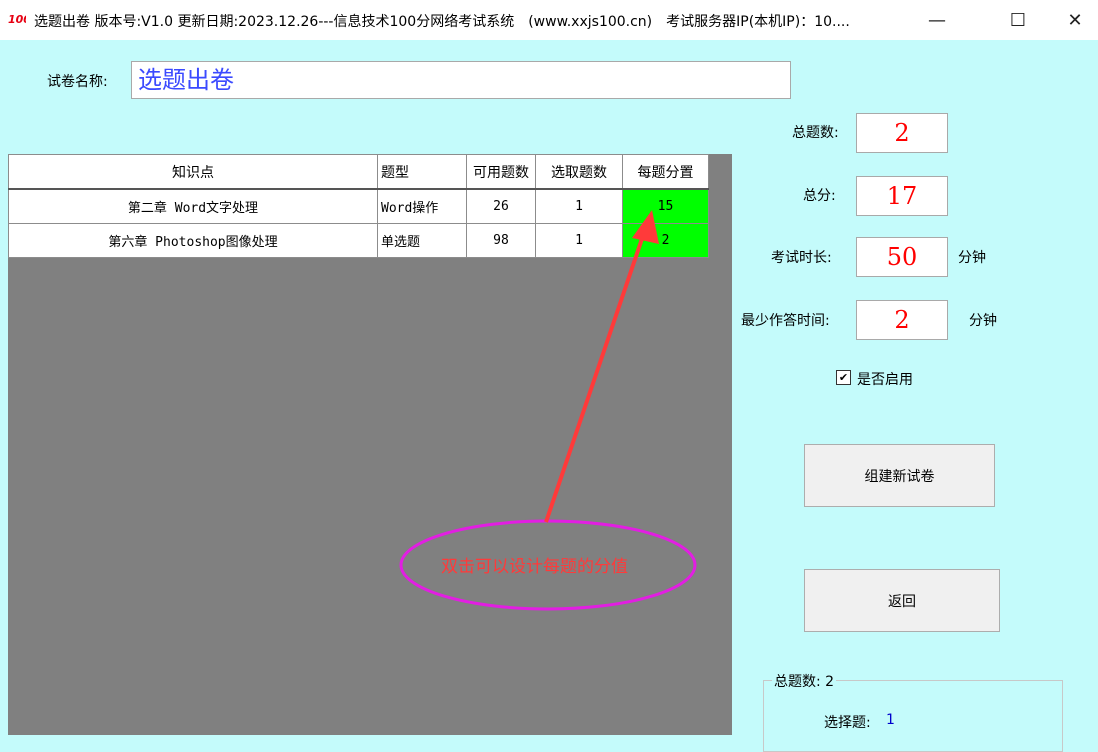  I want to click on annotation-arrowhead, so click(645, 227).